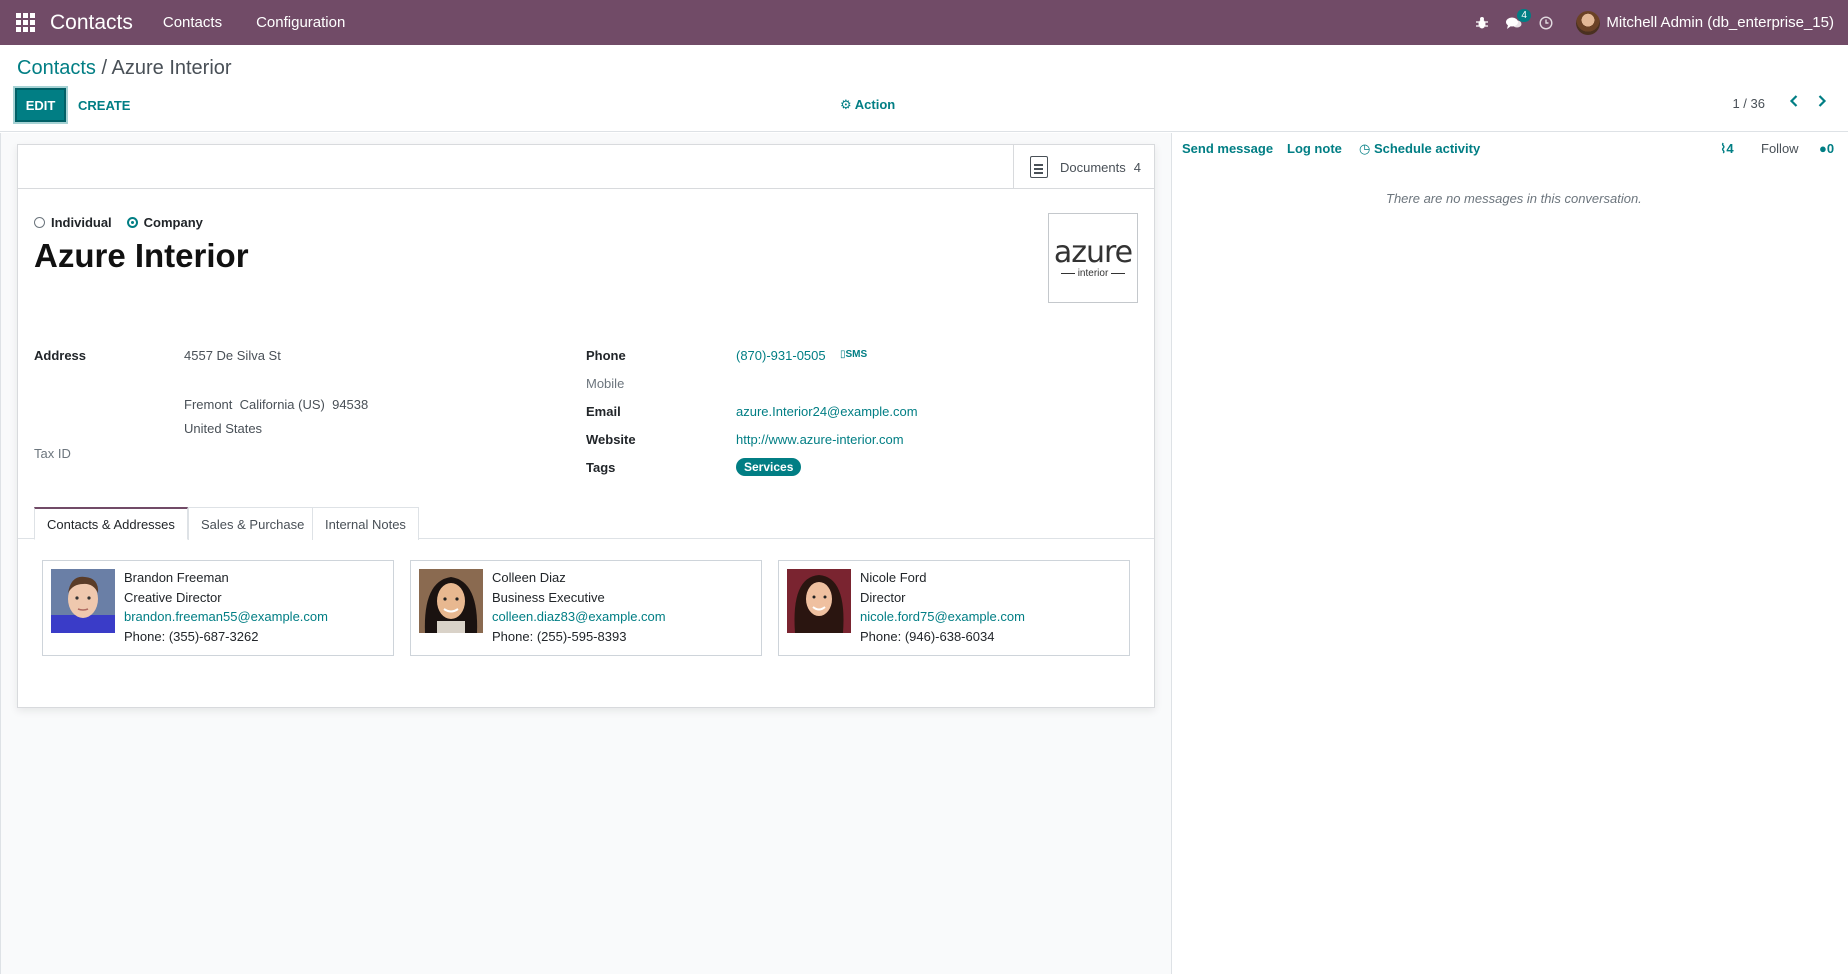 This screenshot has width=1848, height=974. I want to click on messages-icon: 4, so click(1514, 22).